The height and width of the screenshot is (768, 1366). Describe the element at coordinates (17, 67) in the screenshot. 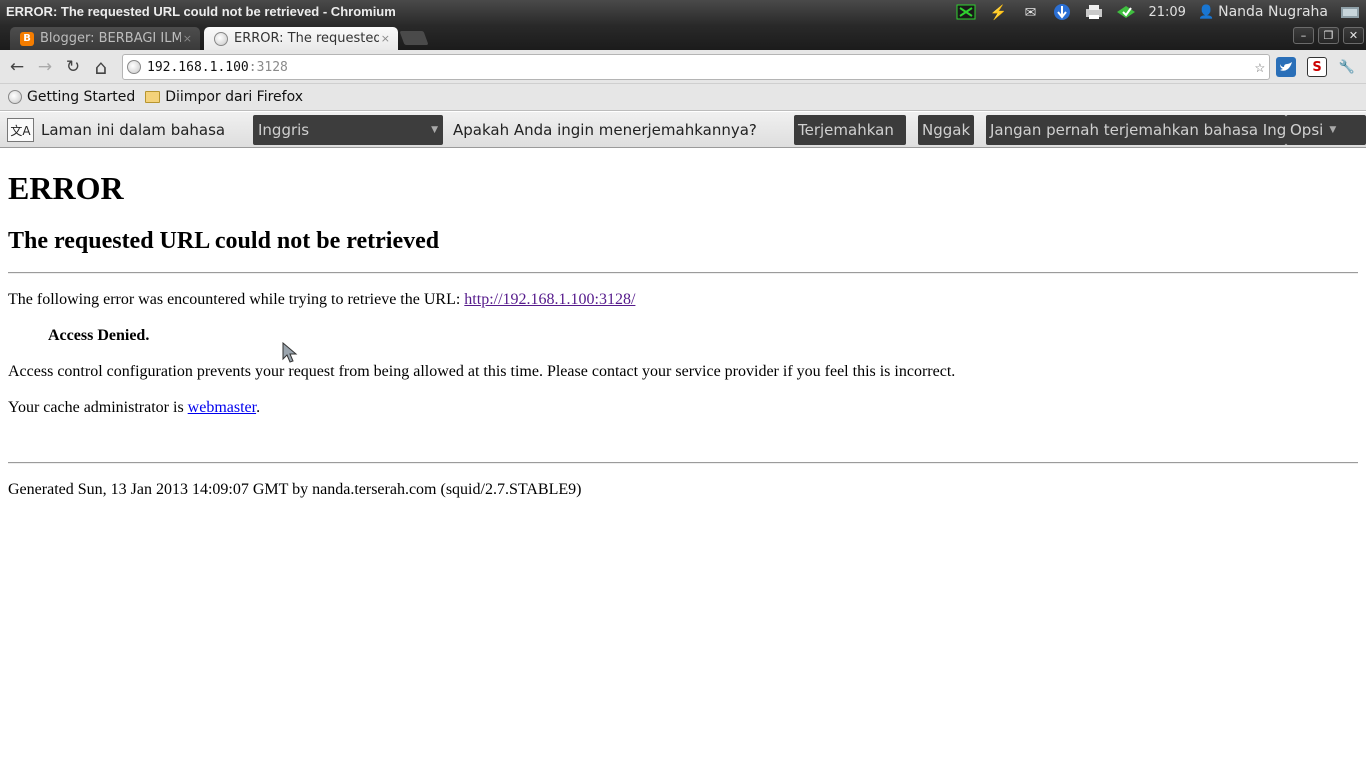

I see `back-button: ←` at that location.